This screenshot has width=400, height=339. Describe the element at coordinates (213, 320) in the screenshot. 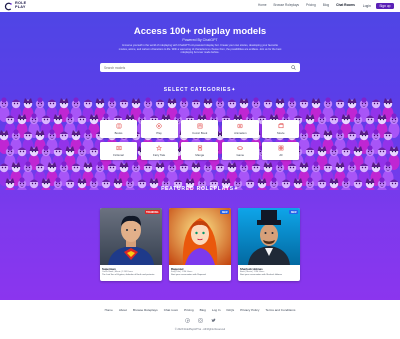

I see `twitter-icon` at that location.